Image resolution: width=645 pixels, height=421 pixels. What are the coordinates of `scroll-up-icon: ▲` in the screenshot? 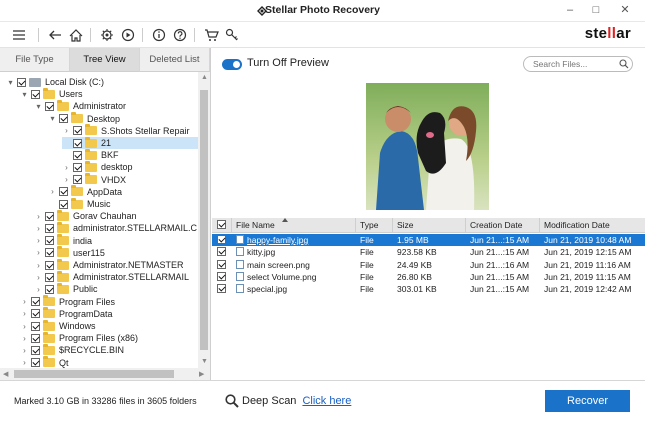 It's located at (204, 77).